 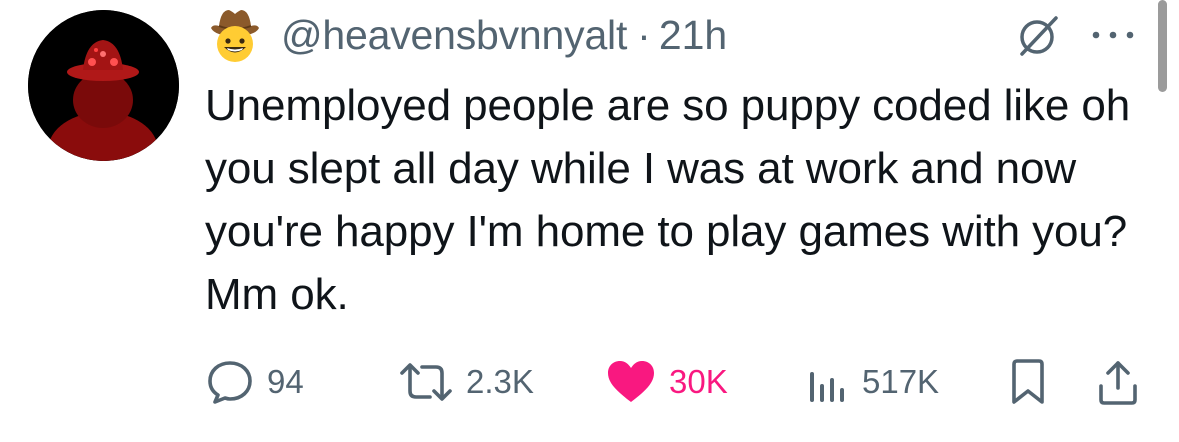 I want to click on cowboy-hat-face-emoji, so click(x=235, y=35).